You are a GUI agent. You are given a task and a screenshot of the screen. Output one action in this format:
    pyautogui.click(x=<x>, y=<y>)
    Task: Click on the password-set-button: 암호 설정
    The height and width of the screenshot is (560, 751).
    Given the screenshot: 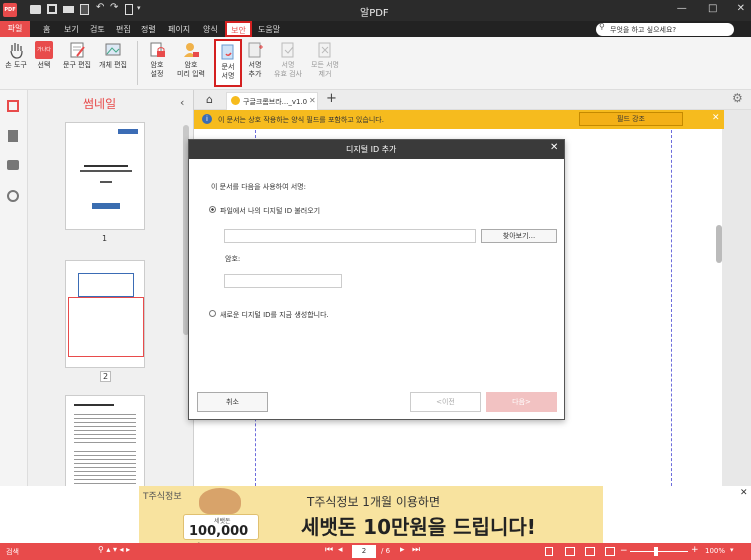 What is the action you would take?
    pyautogui.click(x=157, y=60)
    